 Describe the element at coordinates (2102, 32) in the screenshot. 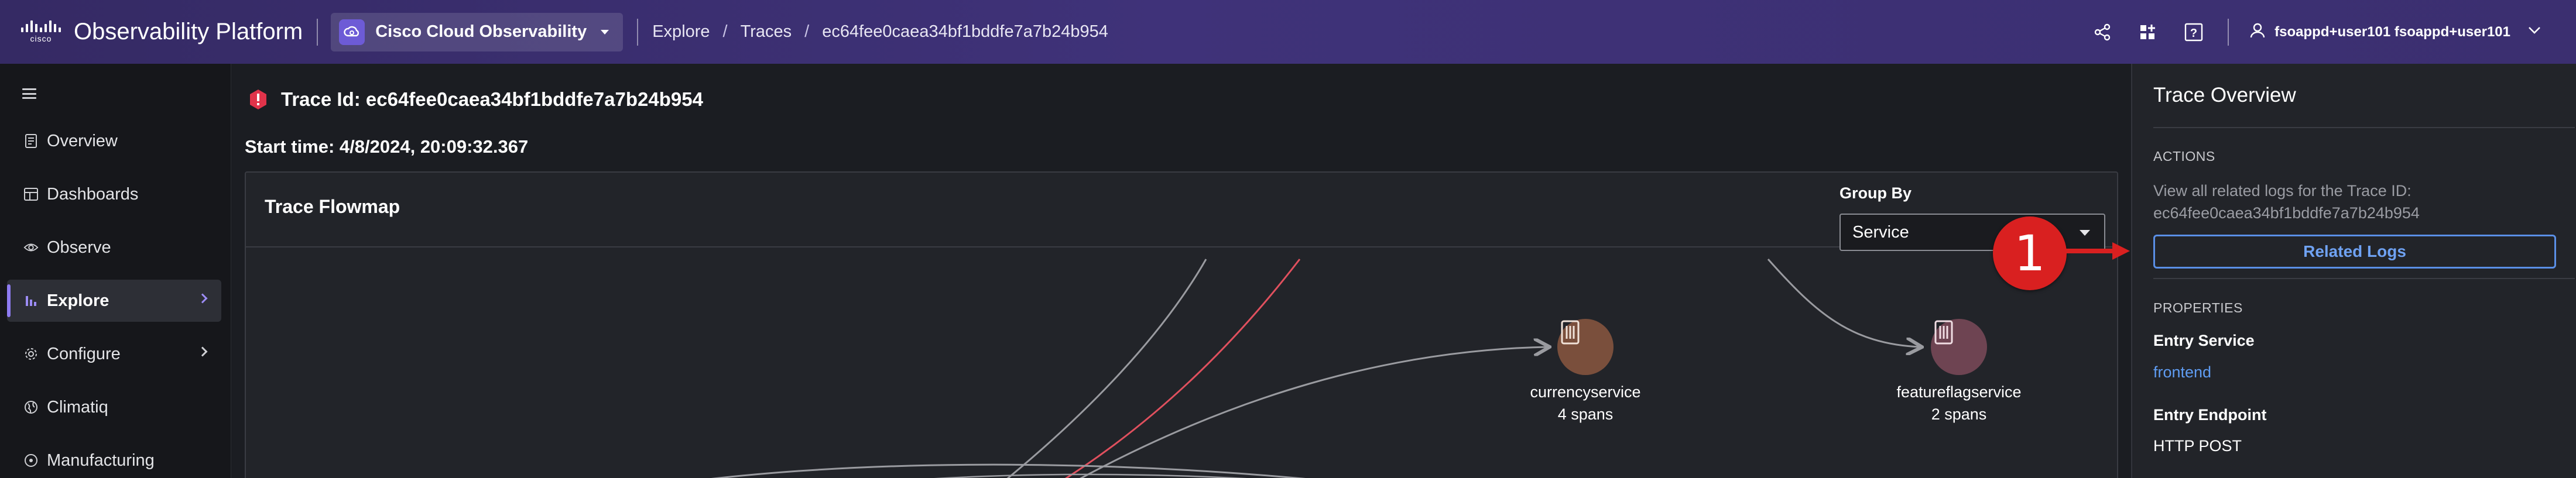

I see `share-icon` at that location.